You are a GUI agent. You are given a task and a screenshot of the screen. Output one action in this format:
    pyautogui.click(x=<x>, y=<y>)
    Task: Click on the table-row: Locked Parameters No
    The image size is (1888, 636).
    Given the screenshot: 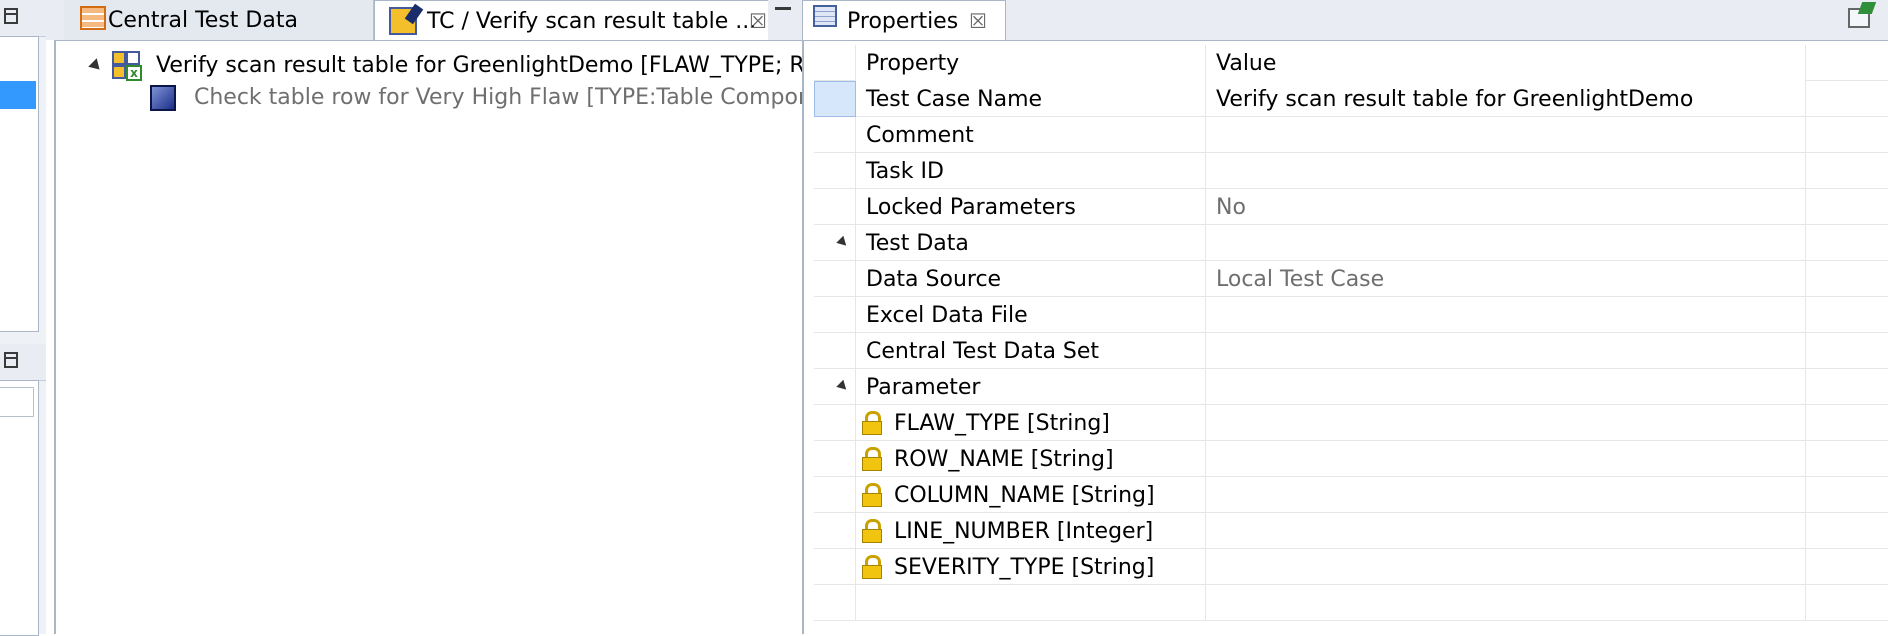 What is the action you would take?
    pyautogui.click(x=1351, y=207)
    